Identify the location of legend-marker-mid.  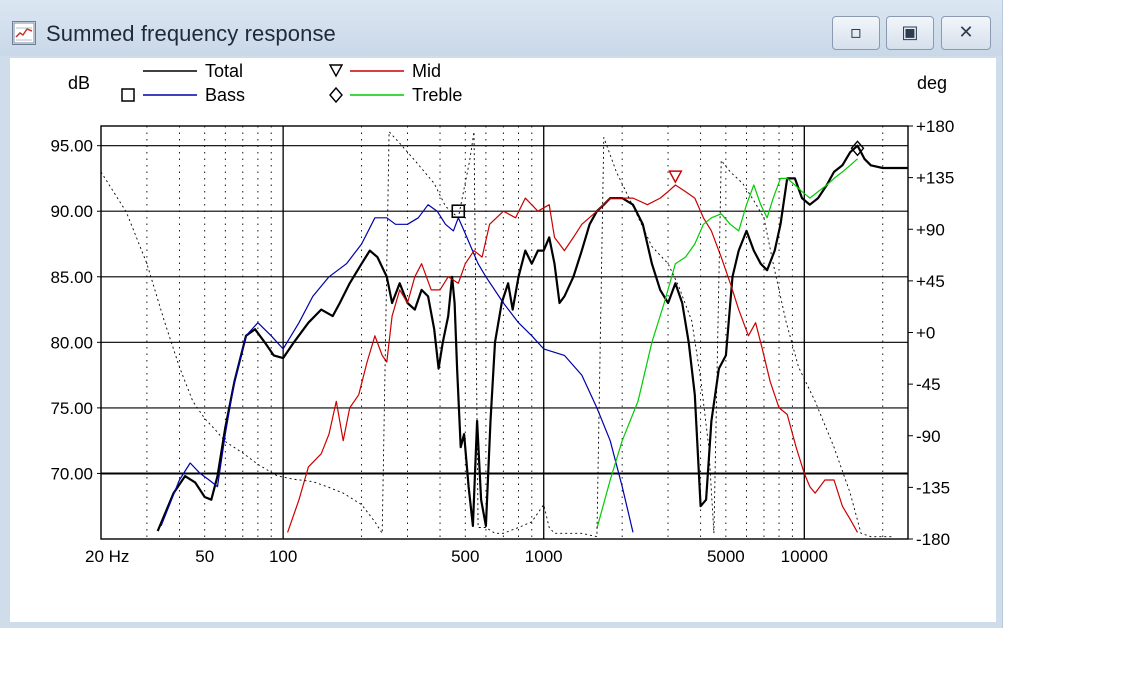
(336, 71).